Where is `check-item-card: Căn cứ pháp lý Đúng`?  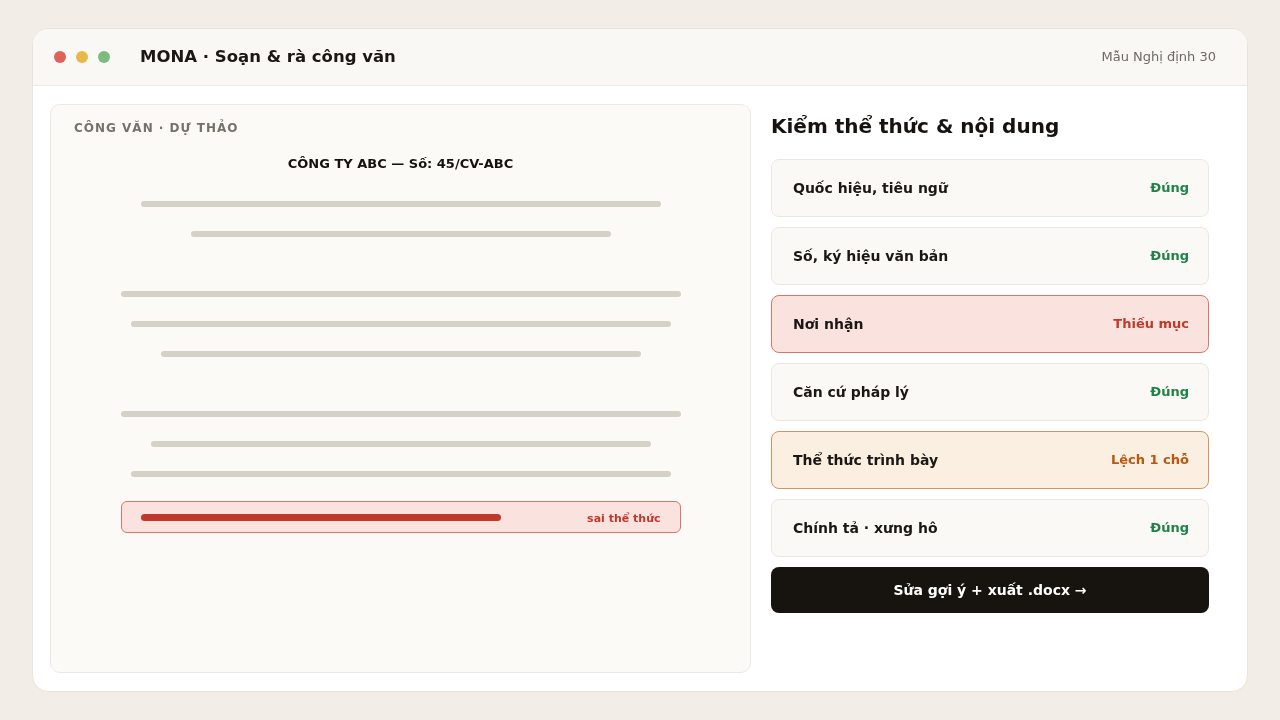 check-item-card: Căn cứ pháp lý Đúng is located at coordinates (990, 392).